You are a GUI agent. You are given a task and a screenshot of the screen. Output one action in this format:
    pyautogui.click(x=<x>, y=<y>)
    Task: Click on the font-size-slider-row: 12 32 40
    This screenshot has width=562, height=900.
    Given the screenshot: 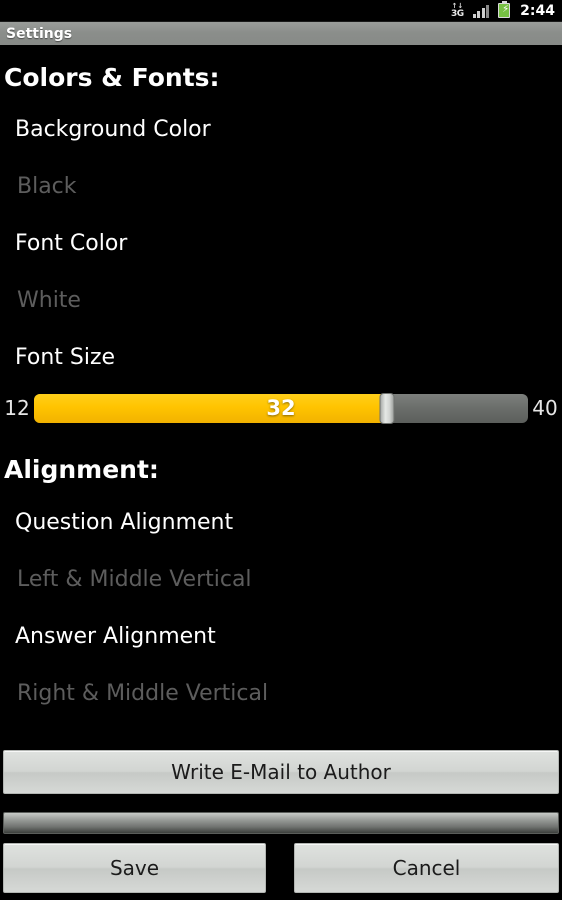 What is the action you would take?
    pyautogui.click(x=281, y=408)
    